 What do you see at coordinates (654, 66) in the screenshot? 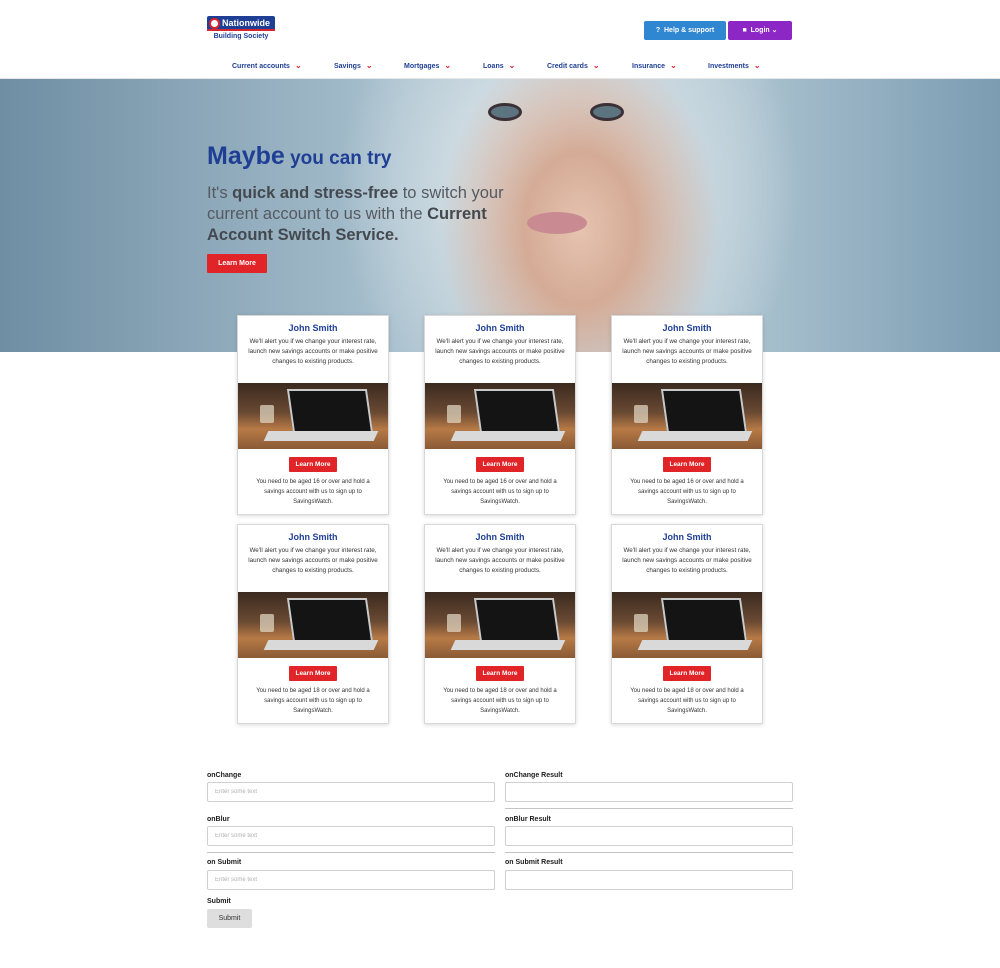
I see `nav-item-insurance: Insurance ⌄` at bounding box center [654, 66].